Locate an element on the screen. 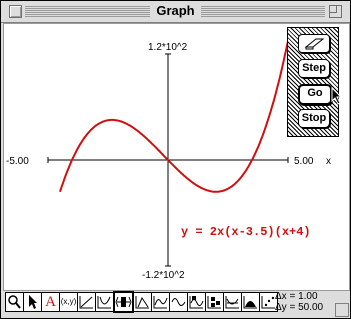  sine-tool is located at coordinates (178, 302).